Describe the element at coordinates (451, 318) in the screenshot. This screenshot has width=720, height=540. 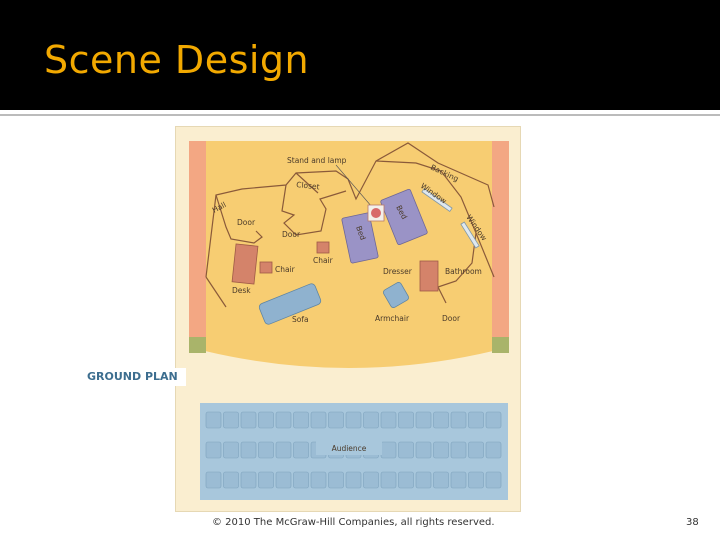
I see `label-door-3: Door` at that location.